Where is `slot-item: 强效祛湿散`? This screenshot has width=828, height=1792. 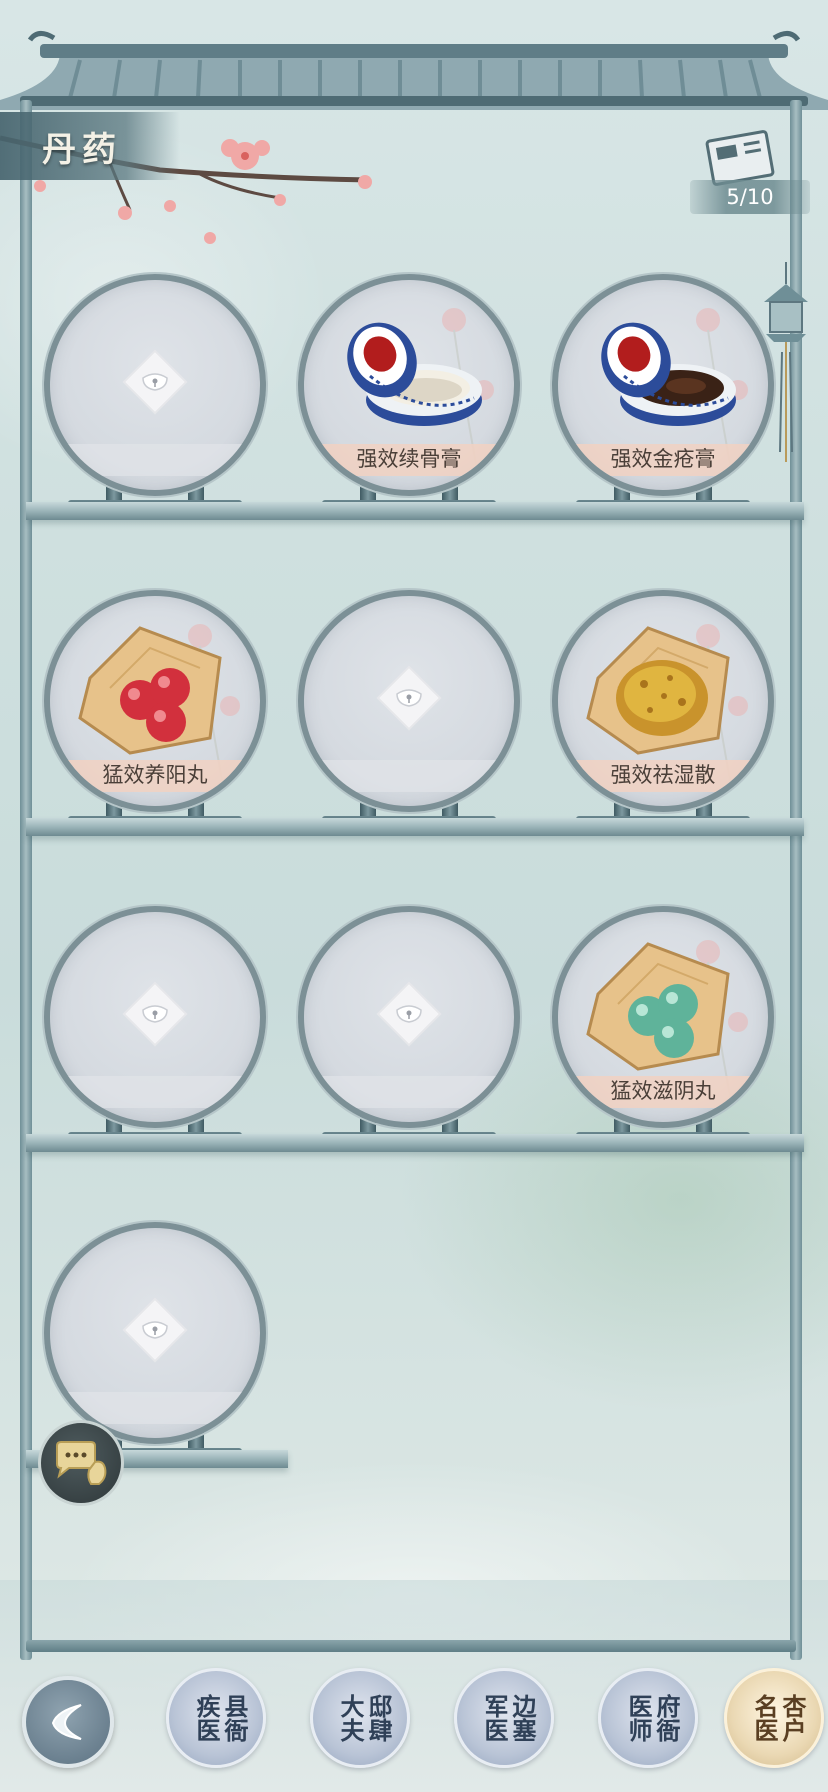 slot-item: 强效祛湿散 is located at coordinates (663, 710).